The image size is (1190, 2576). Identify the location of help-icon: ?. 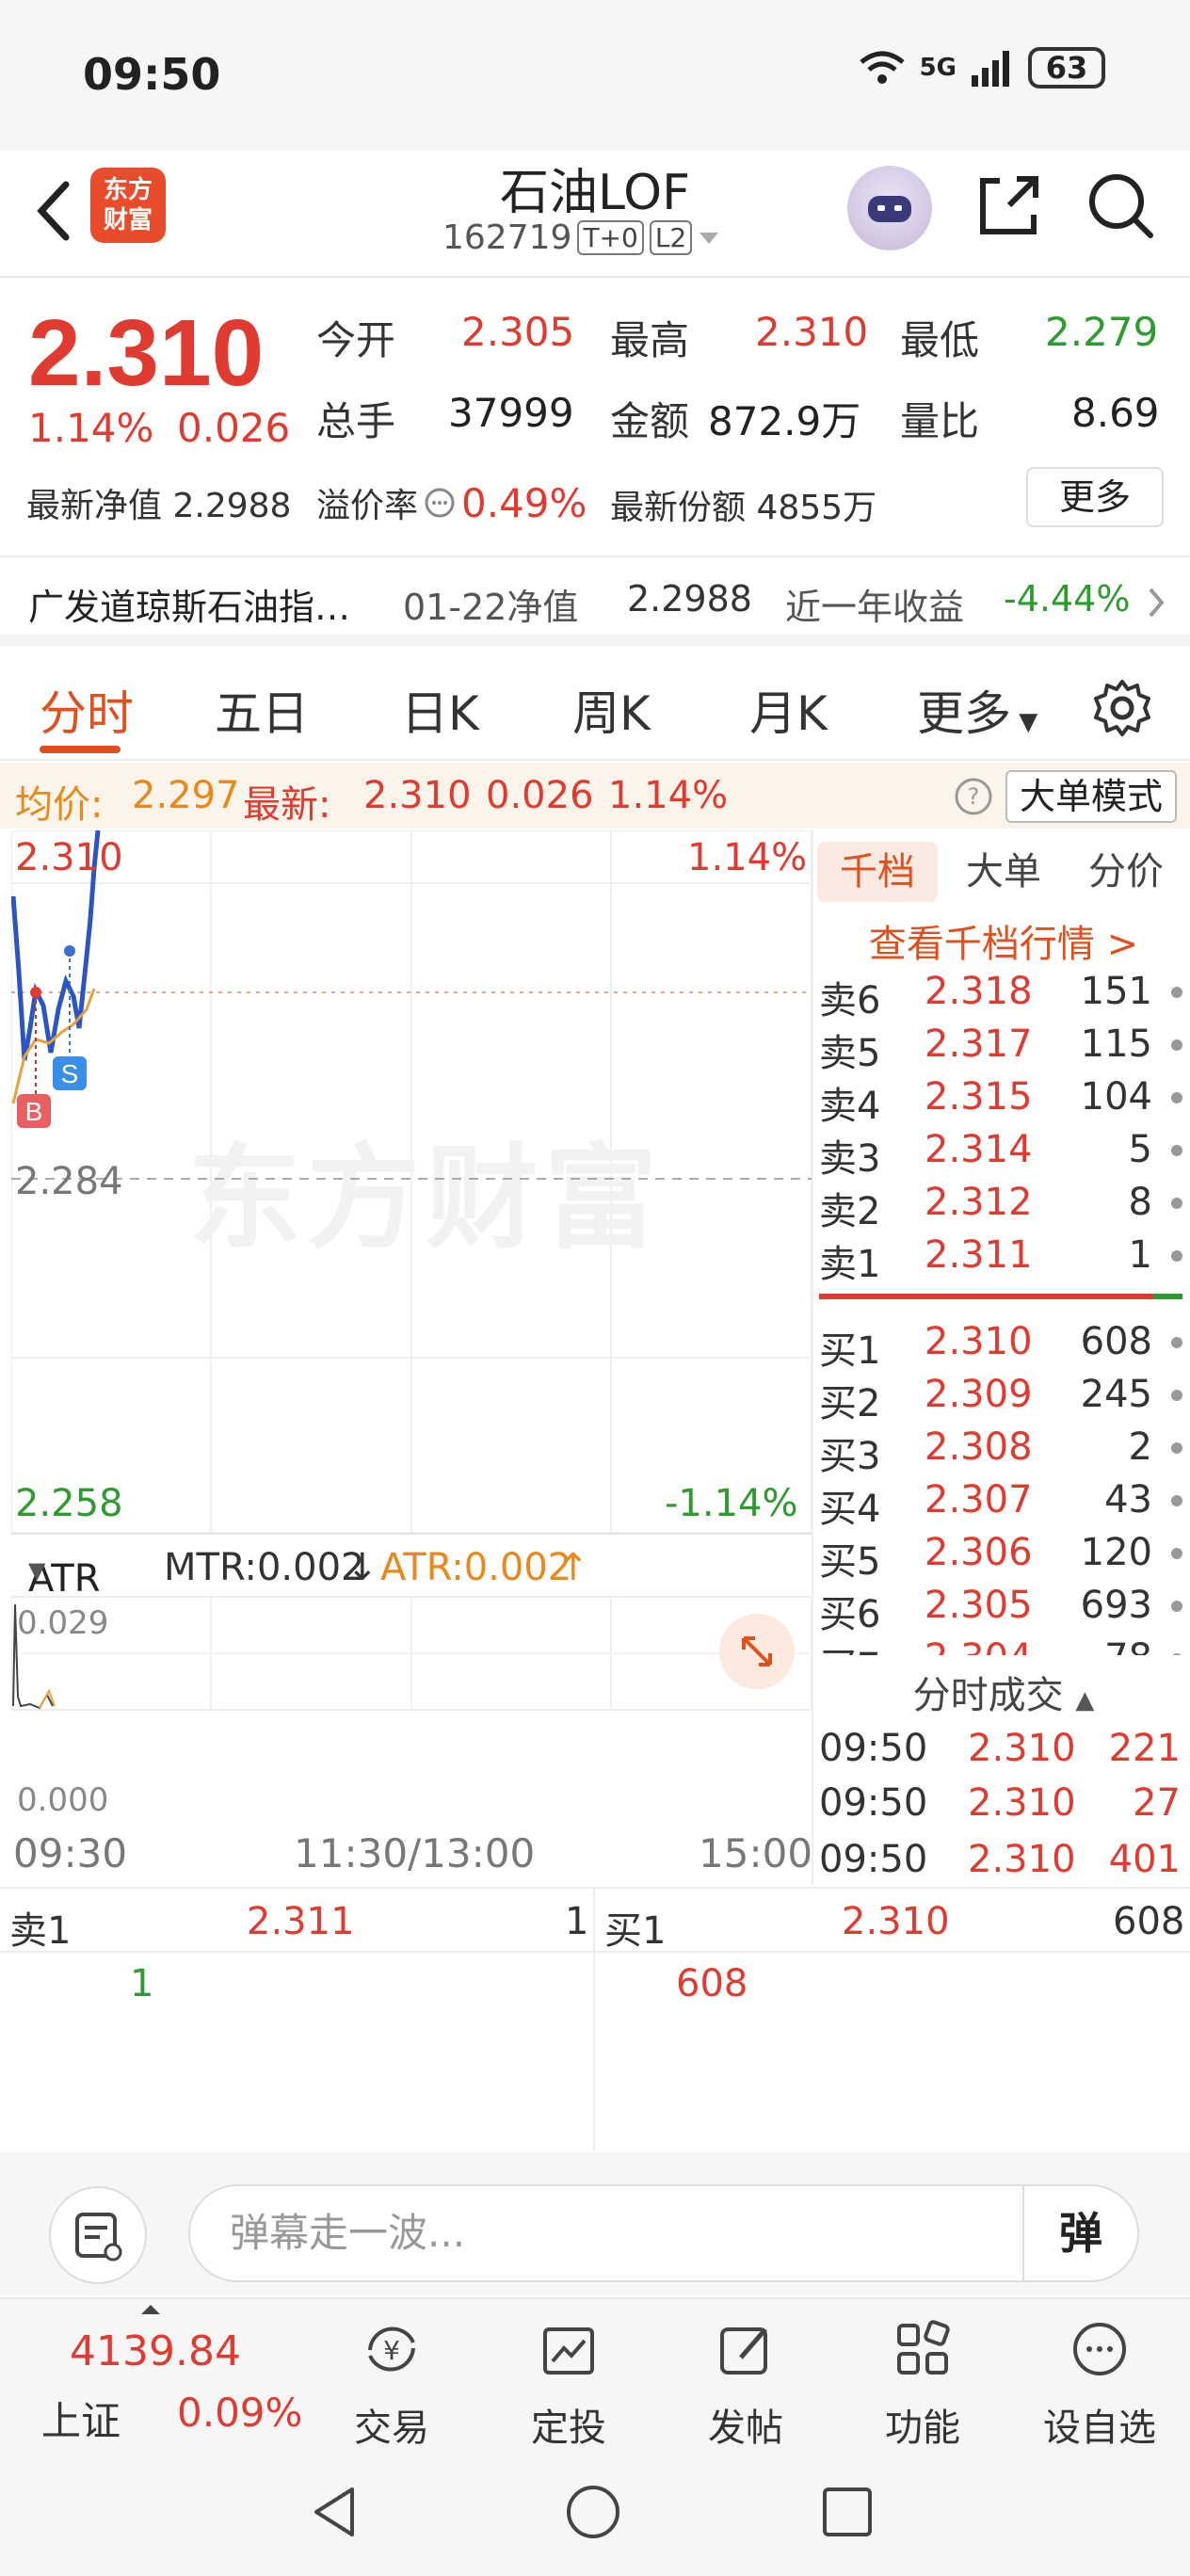
(974, 796).